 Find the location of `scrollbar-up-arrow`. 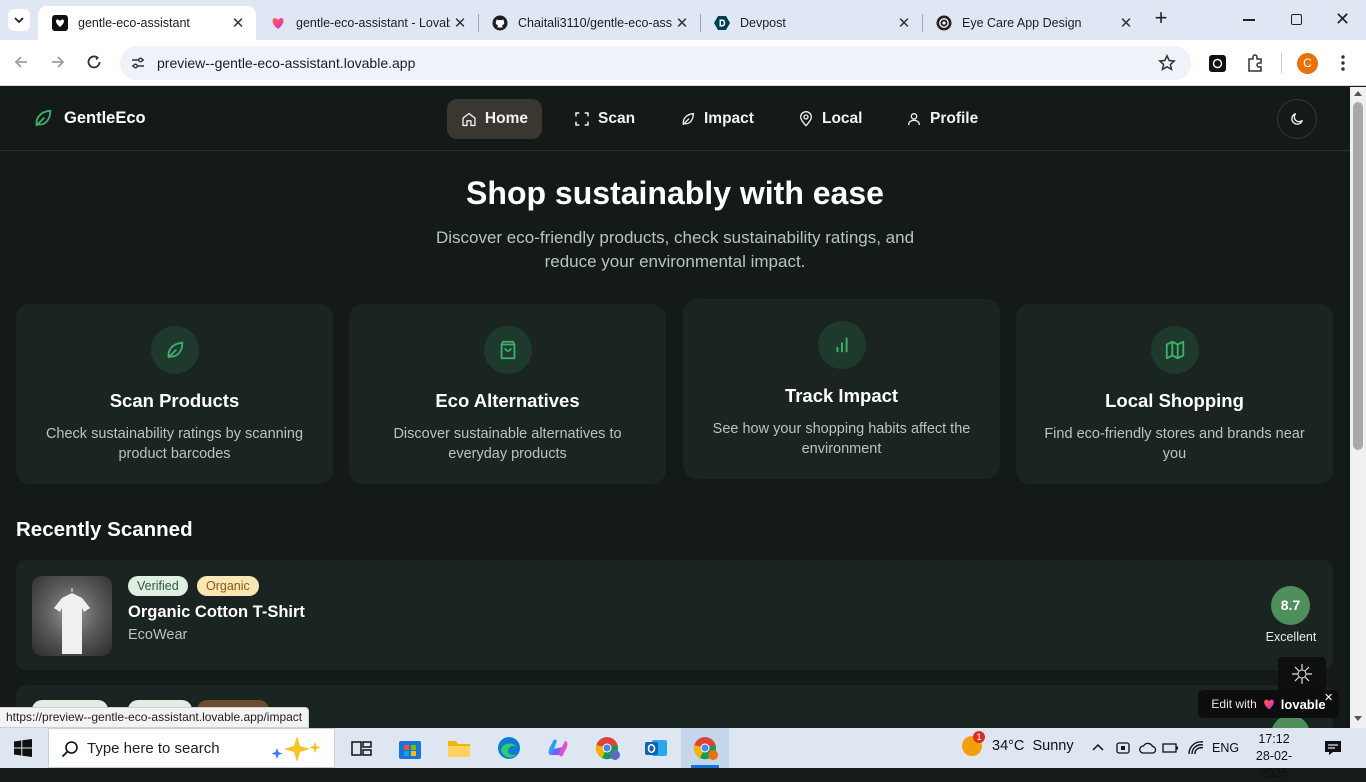

scrollbar-up-arrow is located at coordinates (1358, 93).